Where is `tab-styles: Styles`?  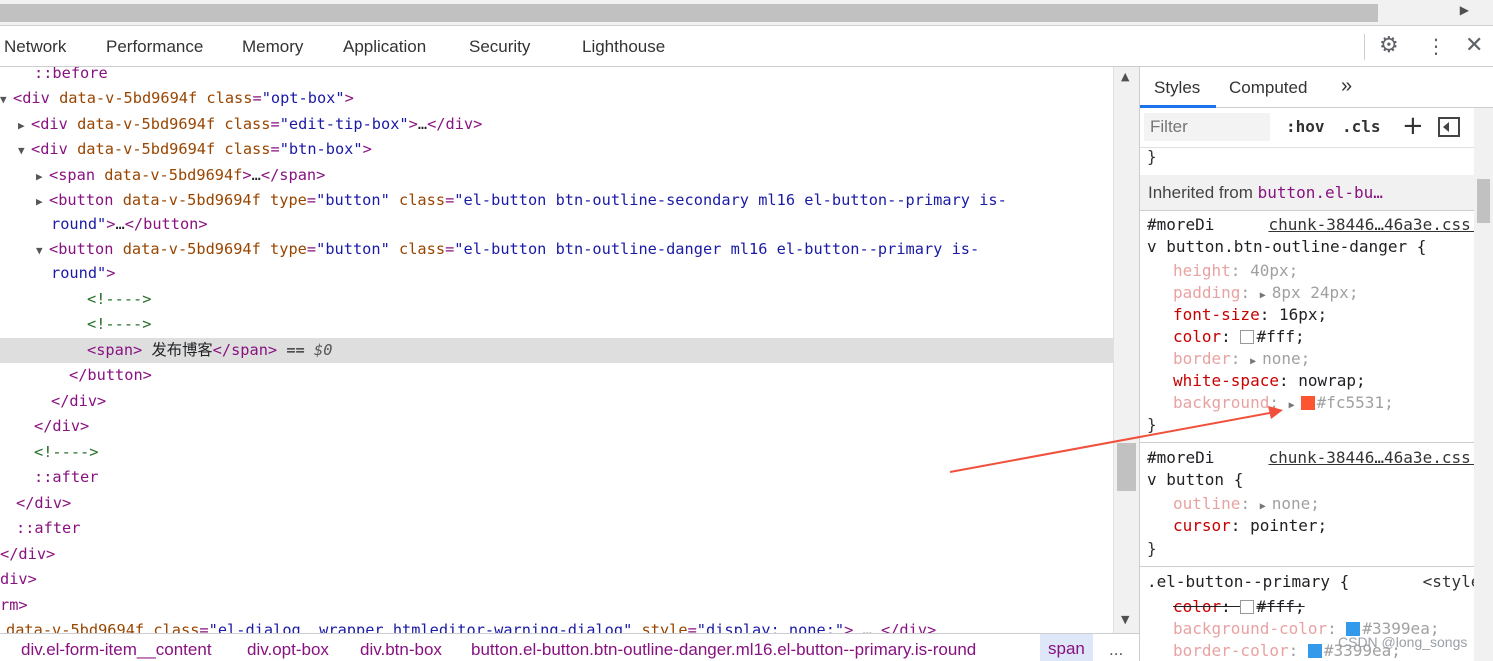 tab-styles: Styles is located at coordinates (1177, 88).